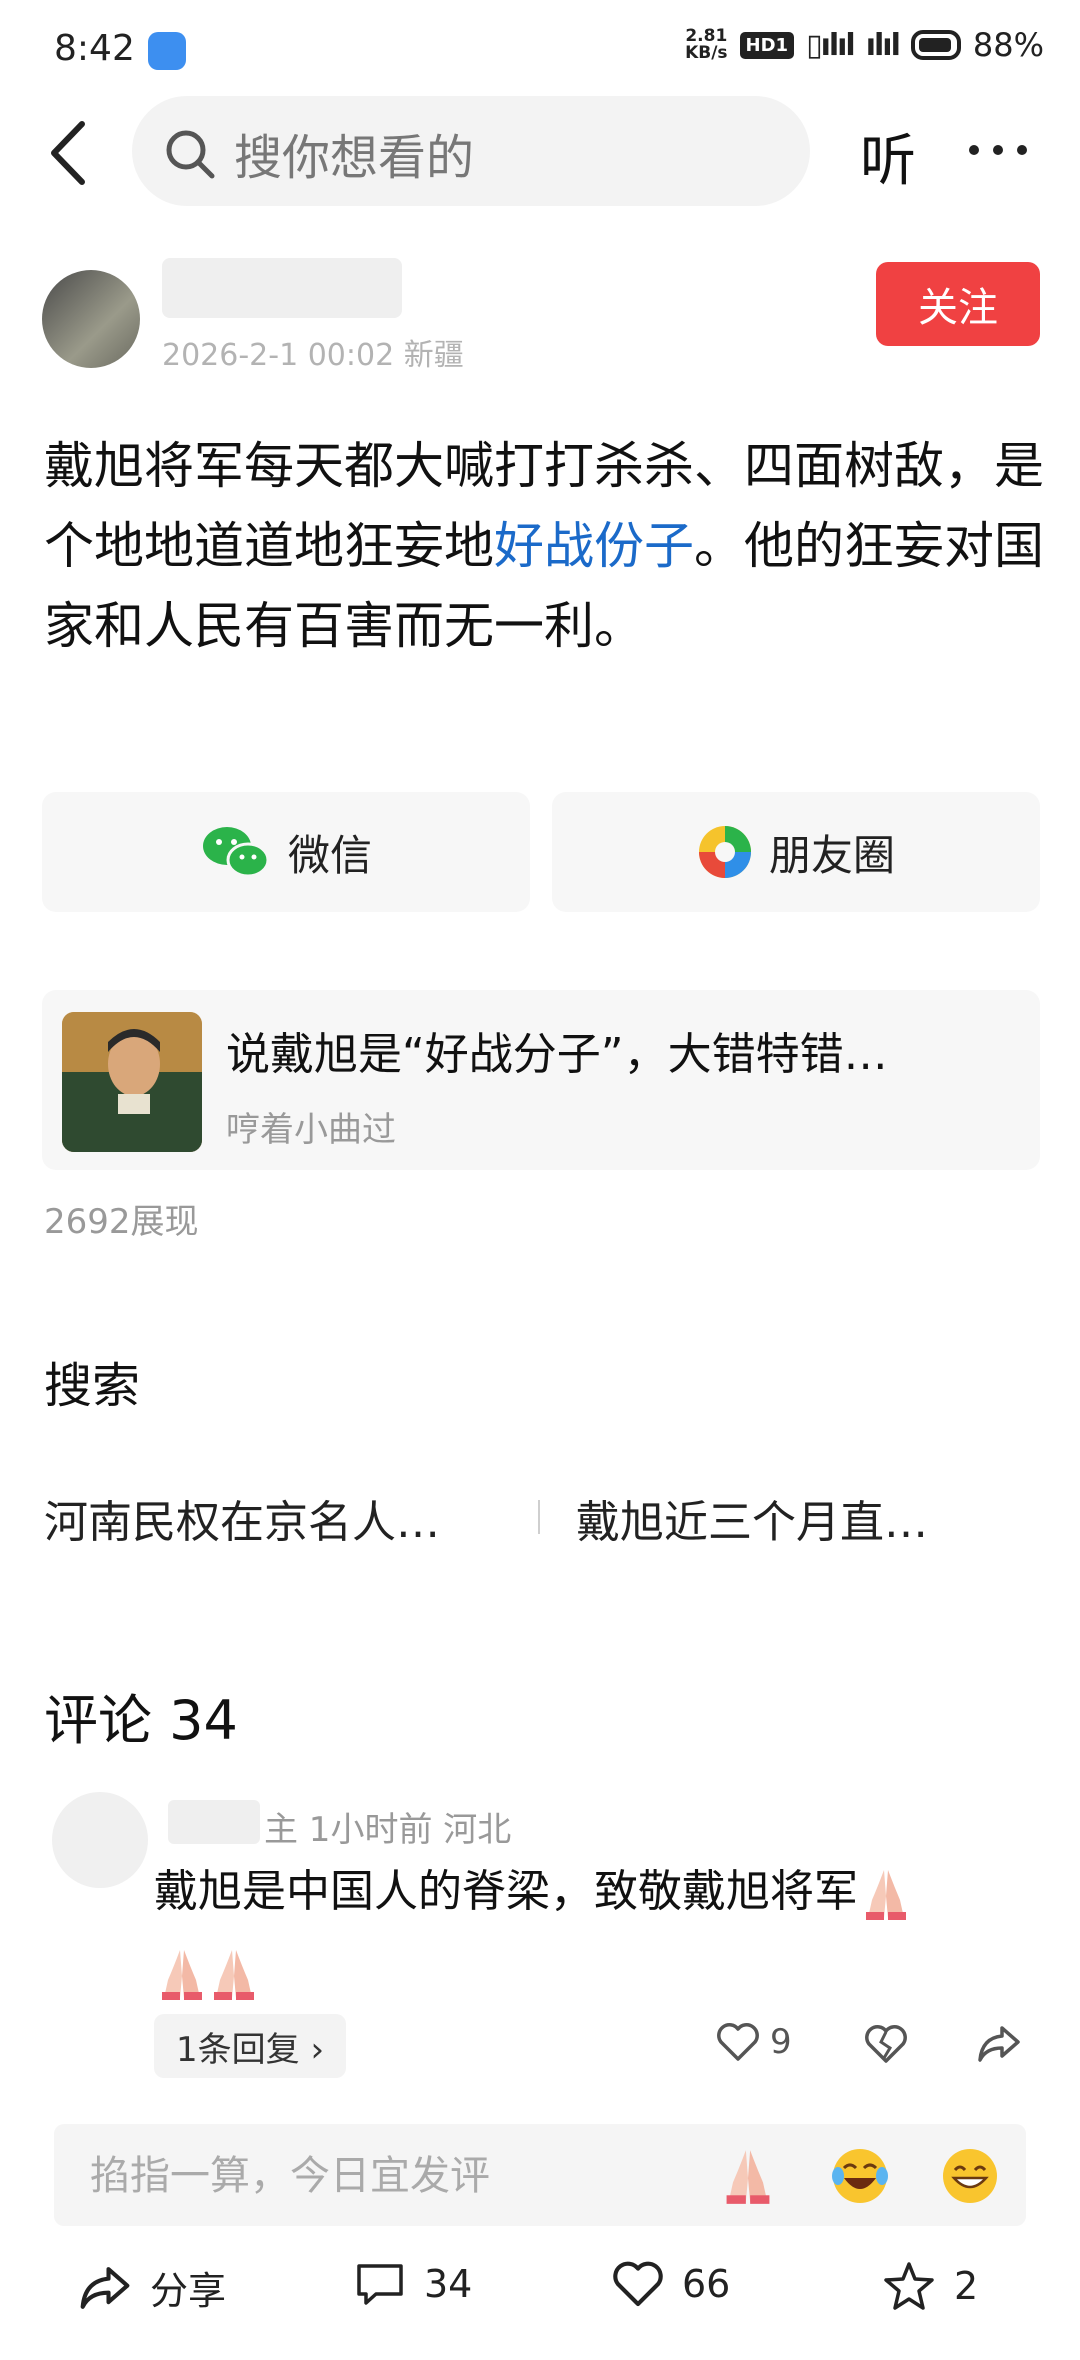  I want to click on comment-button: 34, so click(413, 2284).